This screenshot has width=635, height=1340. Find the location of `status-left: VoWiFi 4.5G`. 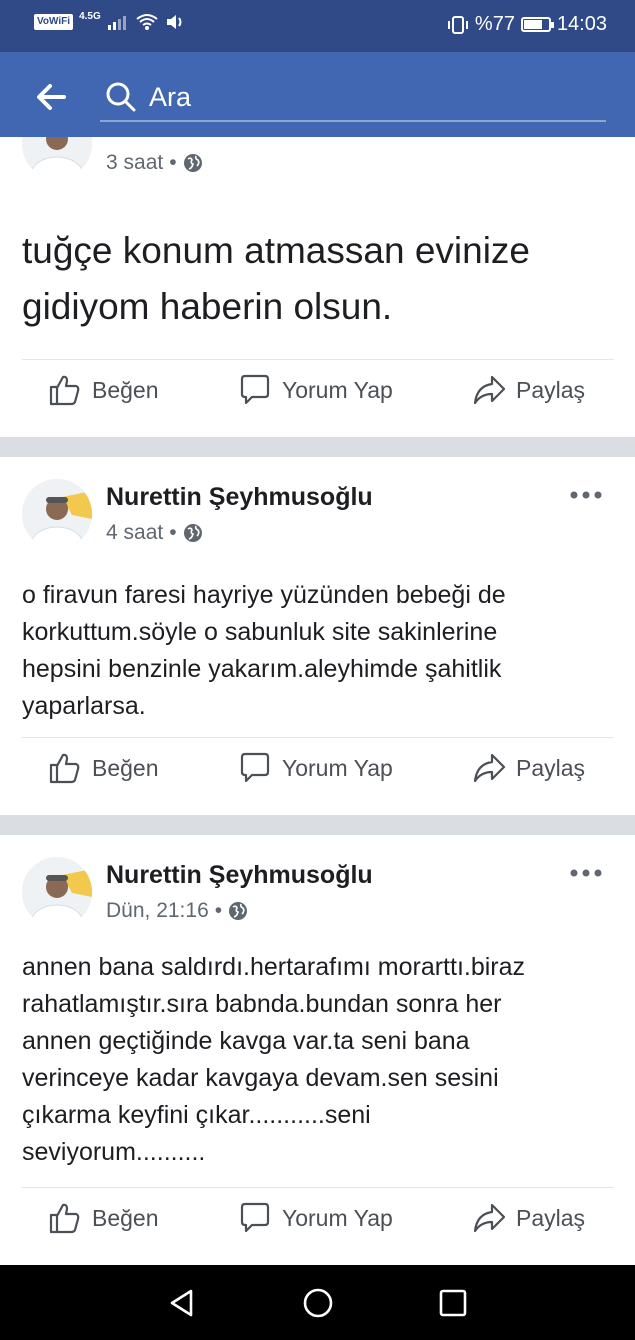

status-left: VoWiFi 4.5G is located at coordinates (109, 20).